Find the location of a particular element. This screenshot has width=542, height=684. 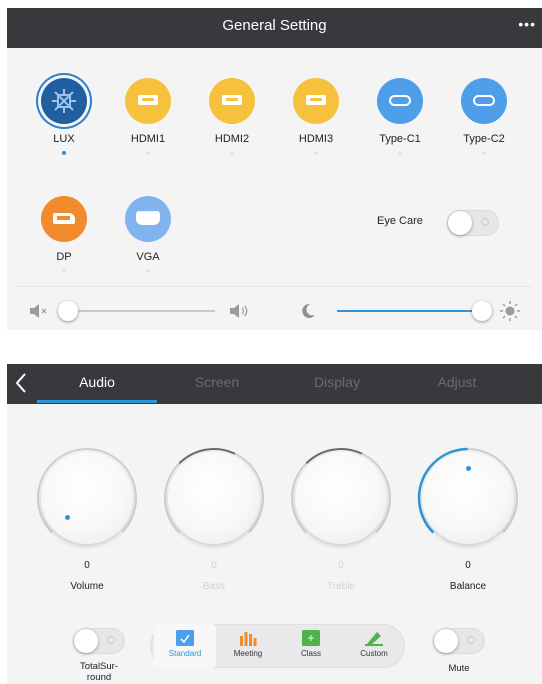

tab-screen: Screen is located at coordinates (217, 384).